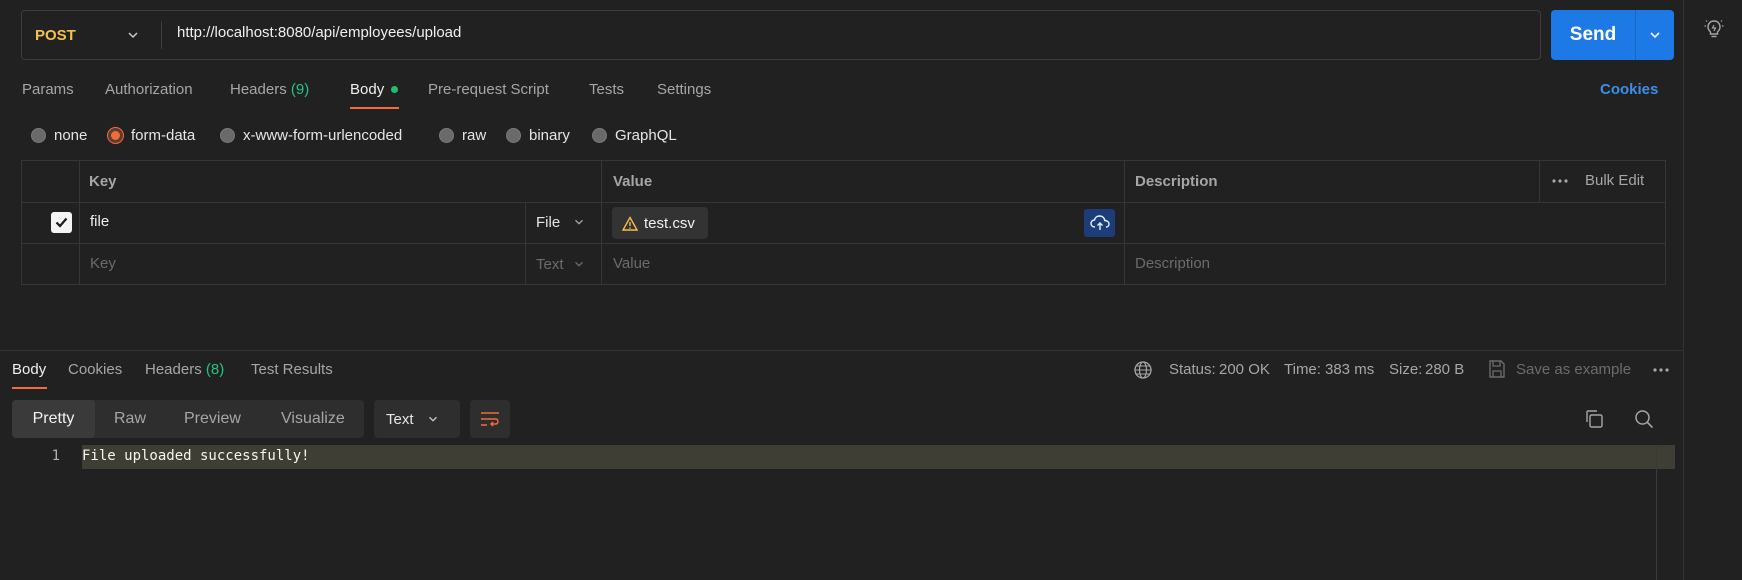  I want to click on radio-none: none, so click(59, 135).